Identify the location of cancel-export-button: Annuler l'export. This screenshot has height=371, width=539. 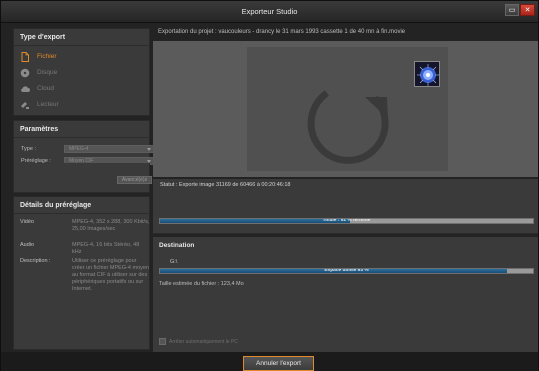
(278, 363).